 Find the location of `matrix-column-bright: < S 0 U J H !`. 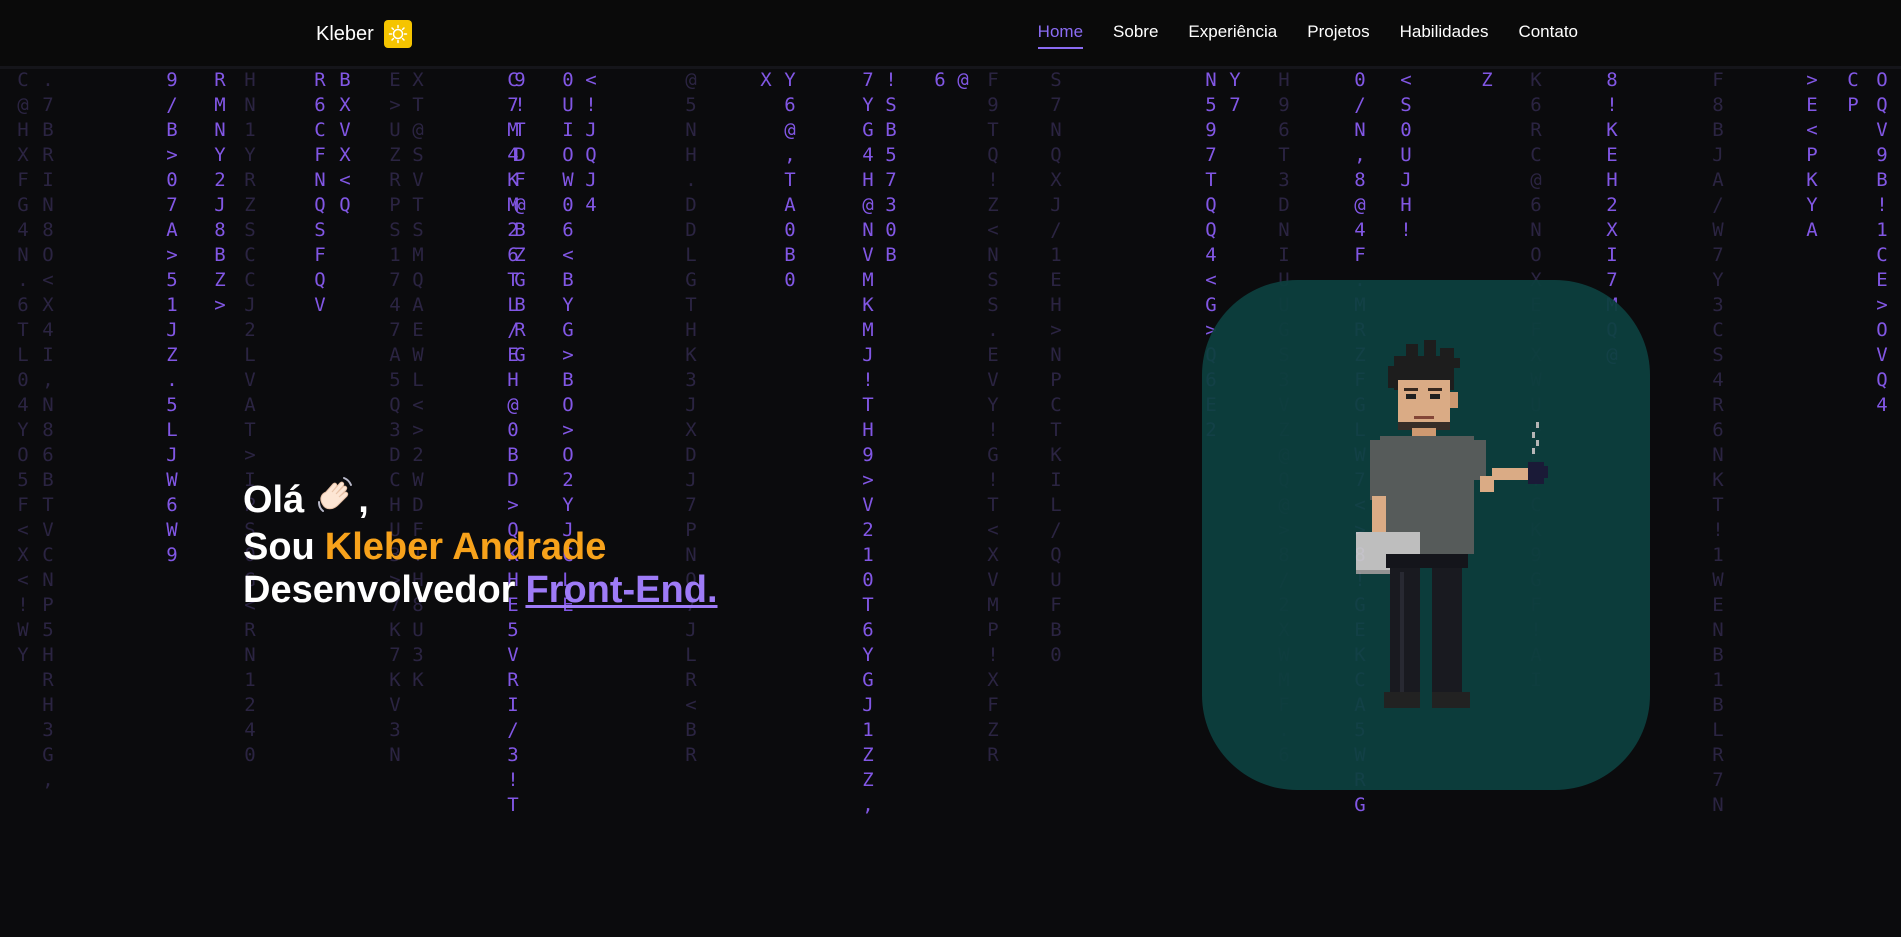

matrix-column-bright: < S 0 U J H ! is located at coordinates (1406, 155).